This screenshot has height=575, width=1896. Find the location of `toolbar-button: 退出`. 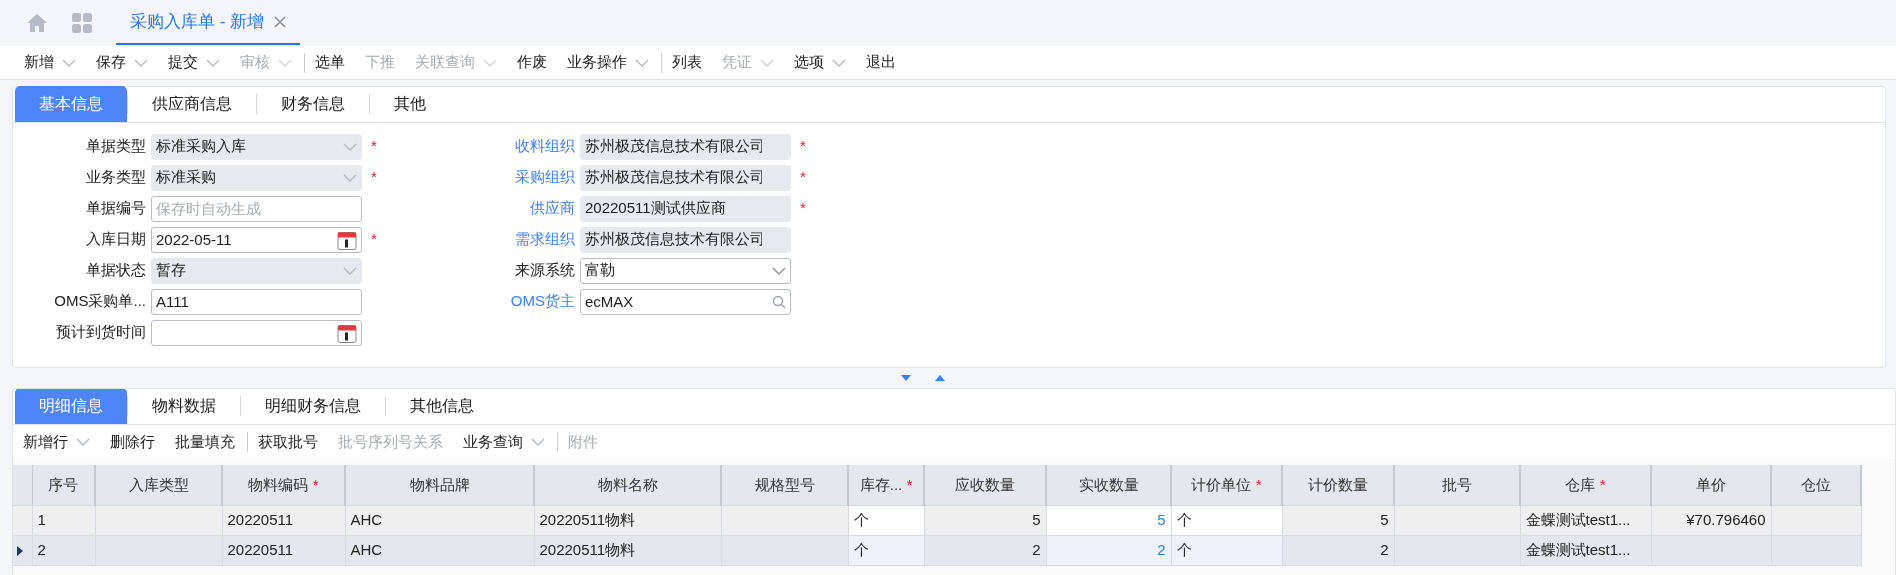

toolbar-button: 退出 is located at coordinates (881, 62).